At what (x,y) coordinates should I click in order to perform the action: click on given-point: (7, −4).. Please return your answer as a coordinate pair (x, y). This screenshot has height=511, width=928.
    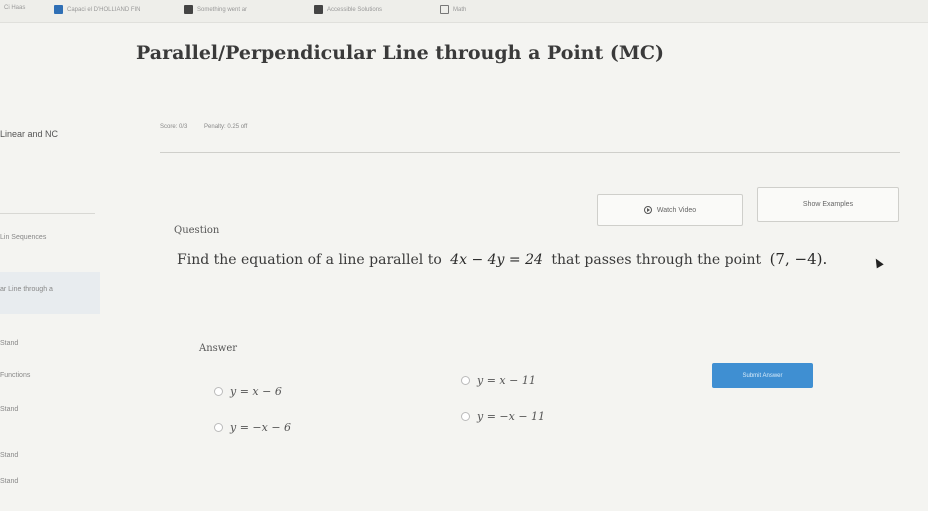
    Looking at the image, I should click on (798, 259).